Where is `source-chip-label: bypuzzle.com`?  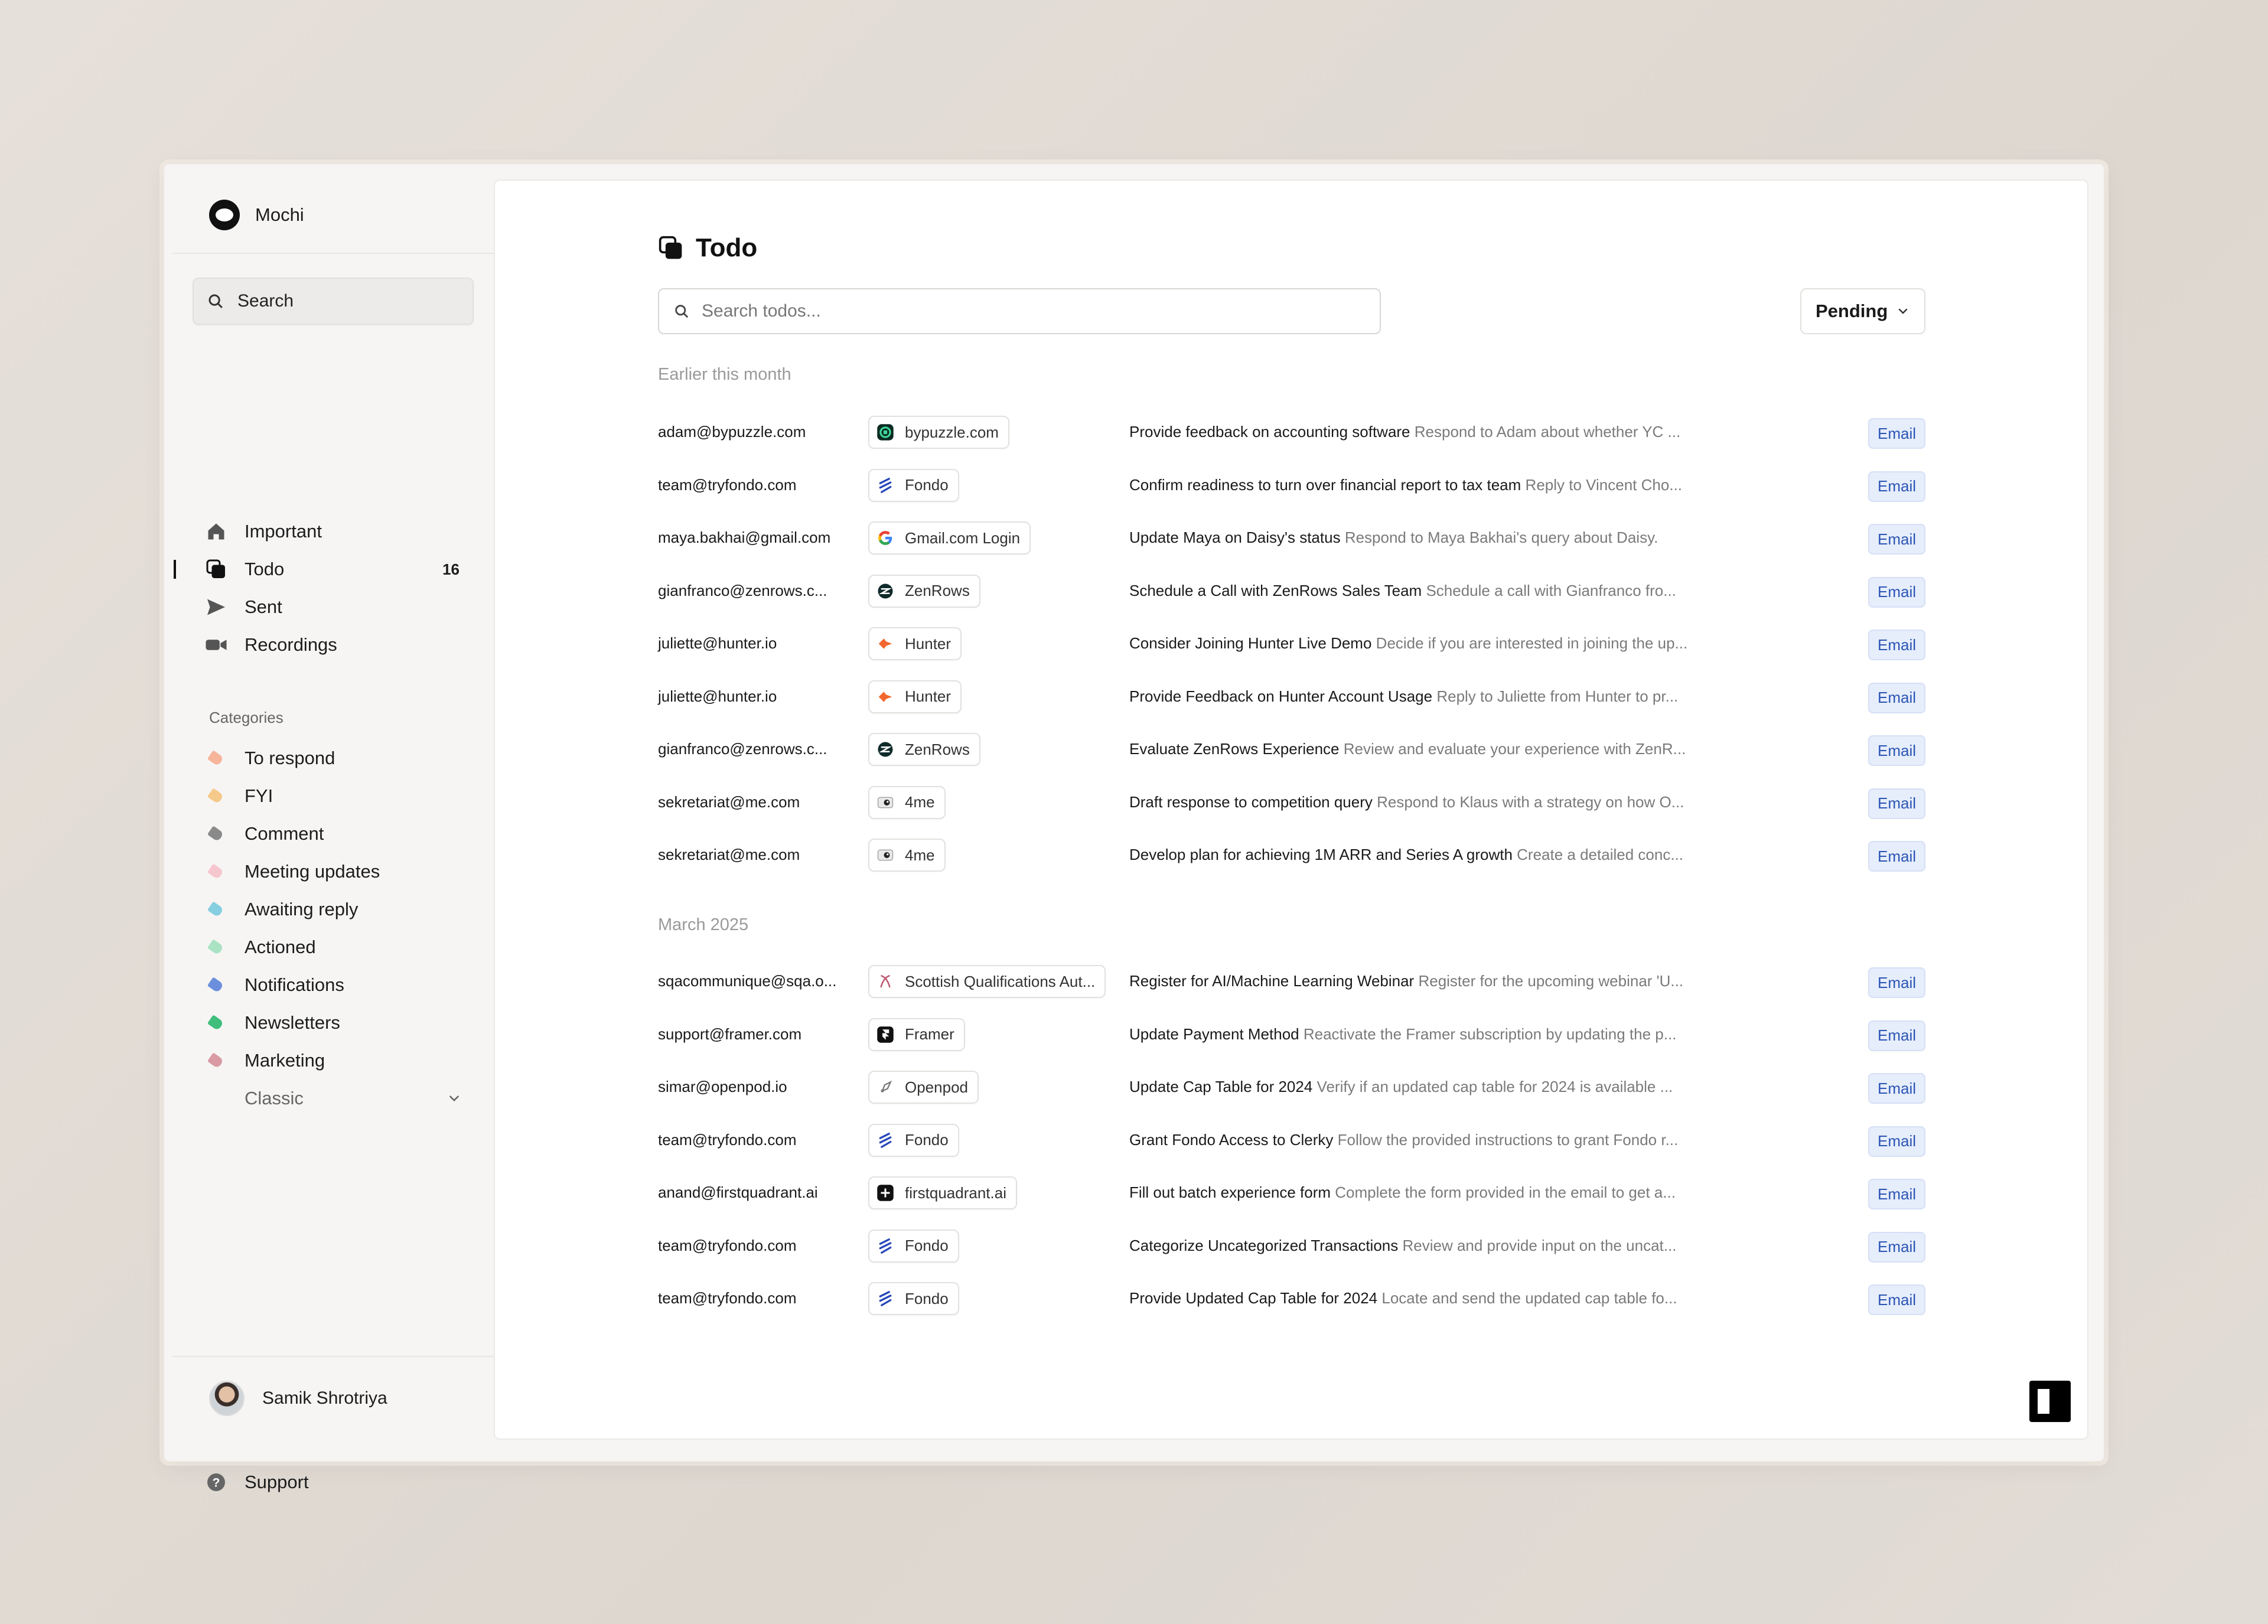 source-chip-label: bypuzzle.com is located at coordinates (952, 432).